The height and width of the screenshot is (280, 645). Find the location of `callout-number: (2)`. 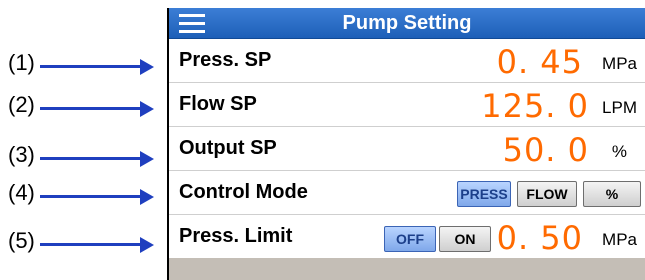

callout-number: (2) is located at coordinates (21, 104).